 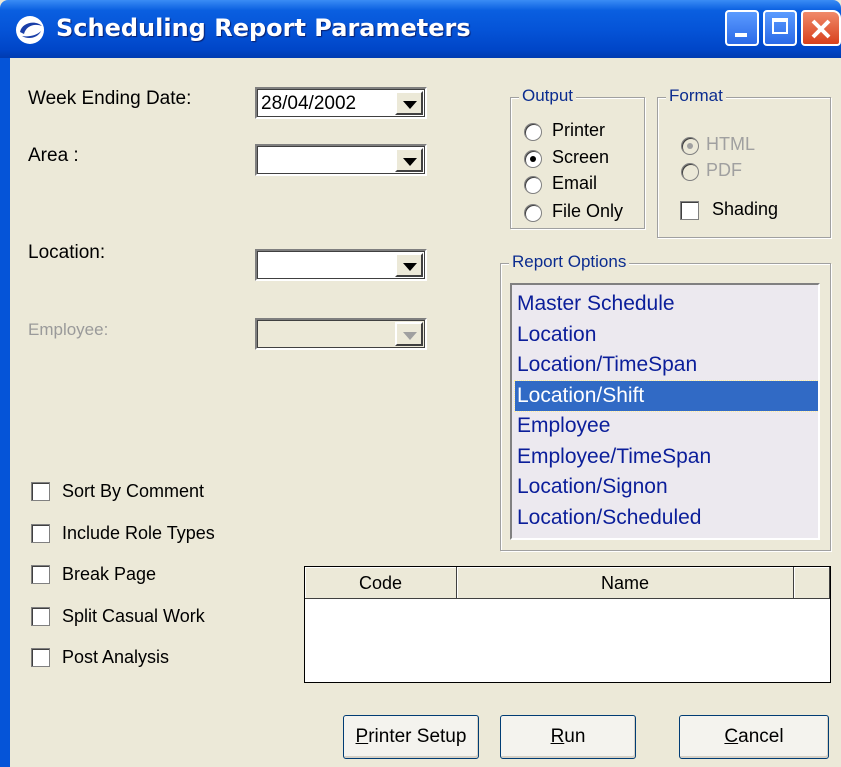 What do you see at coordinates (5, 412) in the screenshot?
I see `window-border` at bounding box center [5, 412].